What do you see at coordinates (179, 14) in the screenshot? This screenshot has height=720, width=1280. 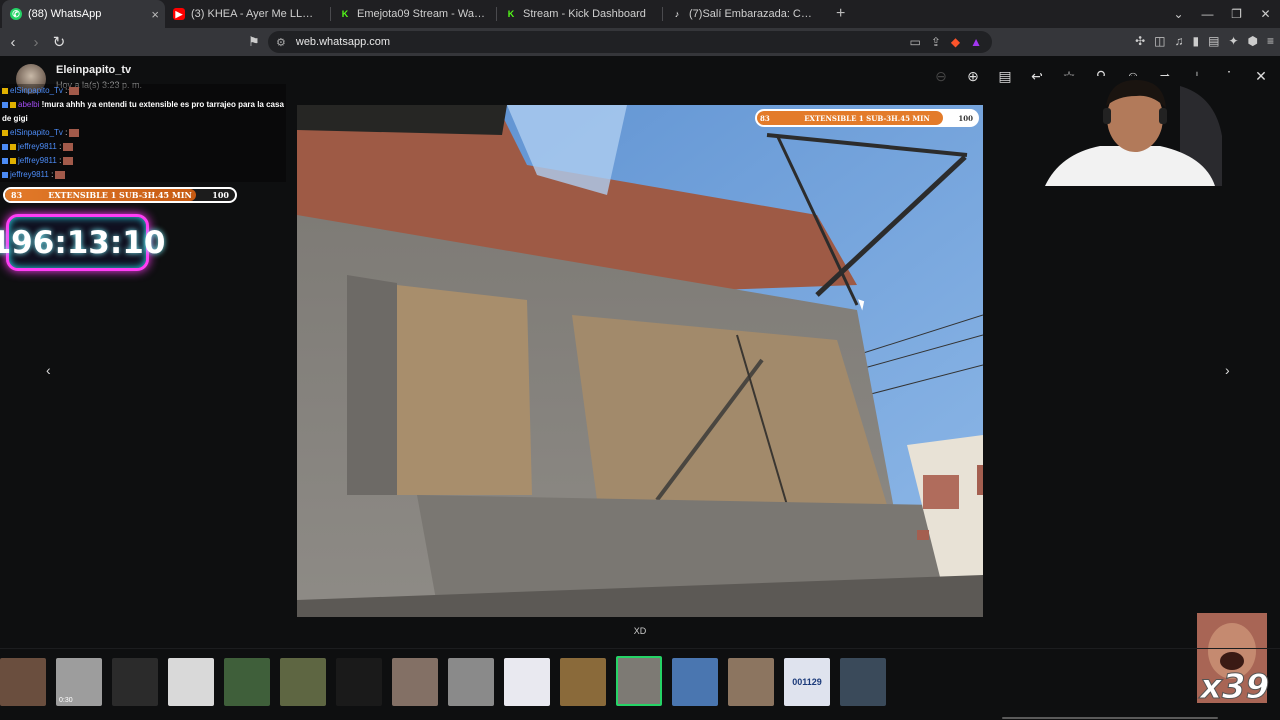 I see `youtube-icon: ▶` at bounding box center [179, 14].